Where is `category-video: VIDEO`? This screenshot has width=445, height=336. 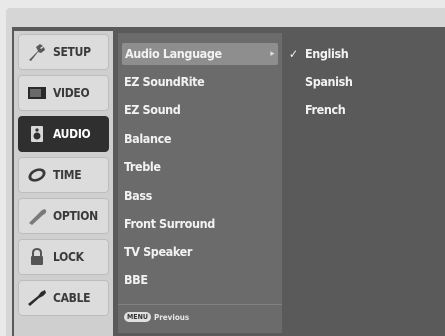
category-video: VIDEO is located at coordinates (63, 93).